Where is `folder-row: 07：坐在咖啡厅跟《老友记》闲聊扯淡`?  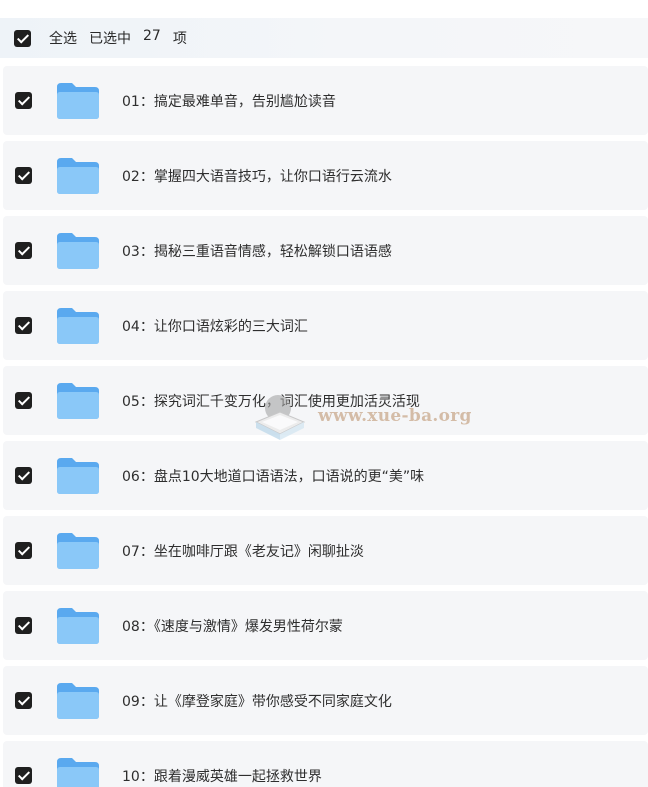
folder-row: 07：坐在咖啡厅跟《老友记》闲聊扯淡 is located at coordinates (325, 550).